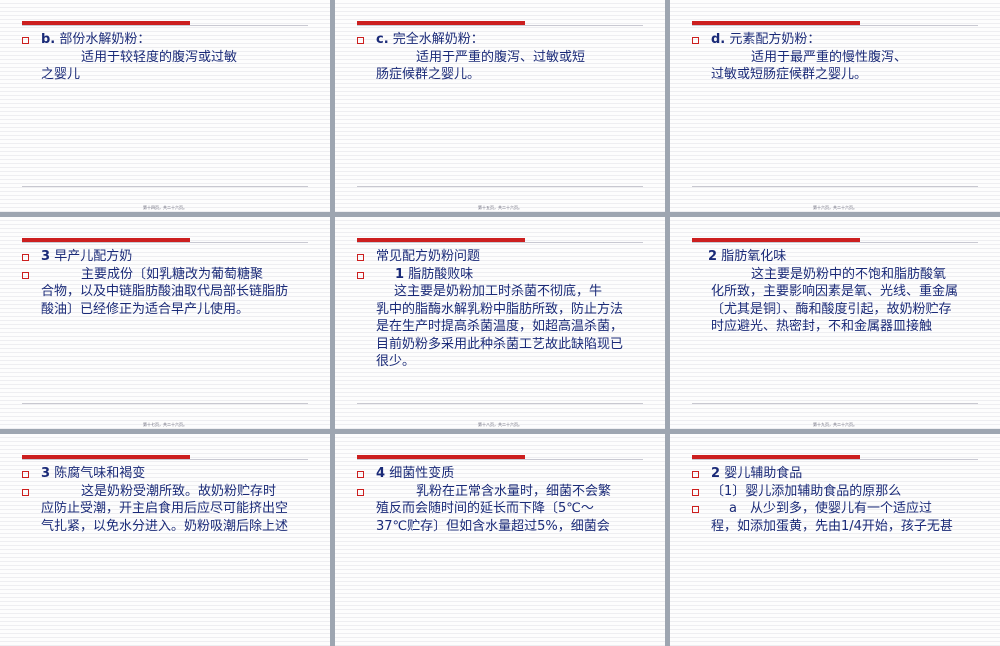  What do you see at coordinates (168, 40) in the screenshot?
I see `slide-line: b. 部份水解奶粉：` at bounding box center [168, 40].